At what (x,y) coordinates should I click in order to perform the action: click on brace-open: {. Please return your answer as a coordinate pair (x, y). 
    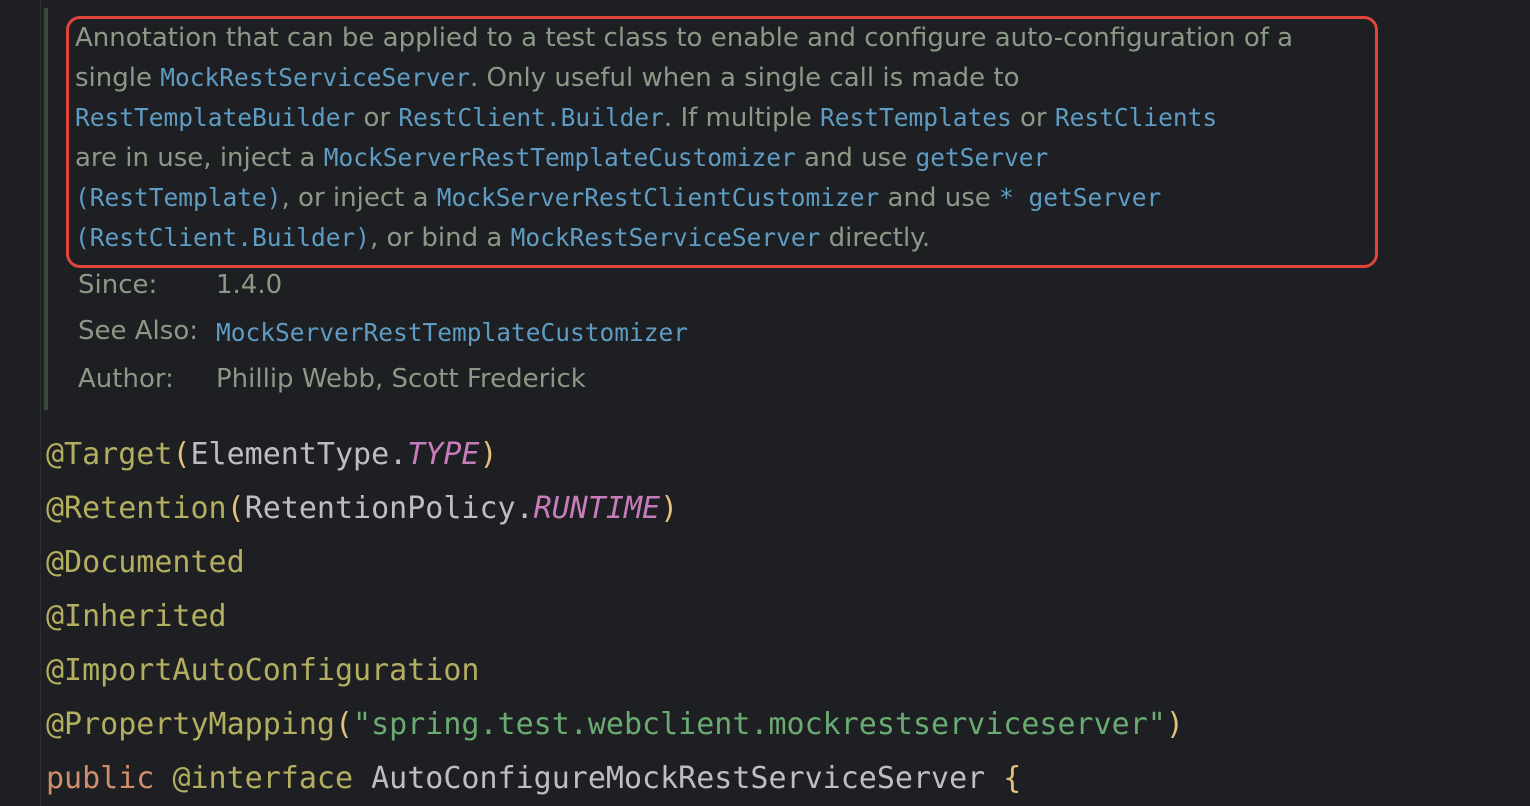
    Looking at the image, I should click on (1012, 778).